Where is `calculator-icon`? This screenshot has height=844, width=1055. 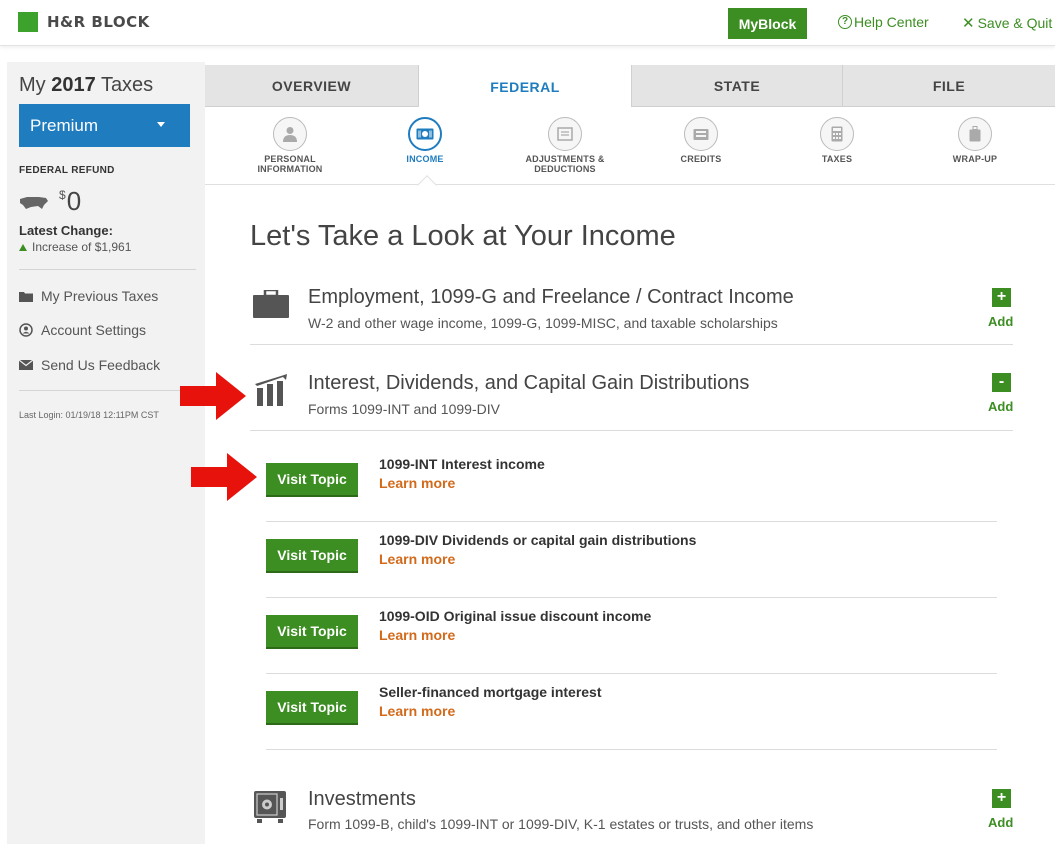
calculator-icon is located at coordinates (837, 134).